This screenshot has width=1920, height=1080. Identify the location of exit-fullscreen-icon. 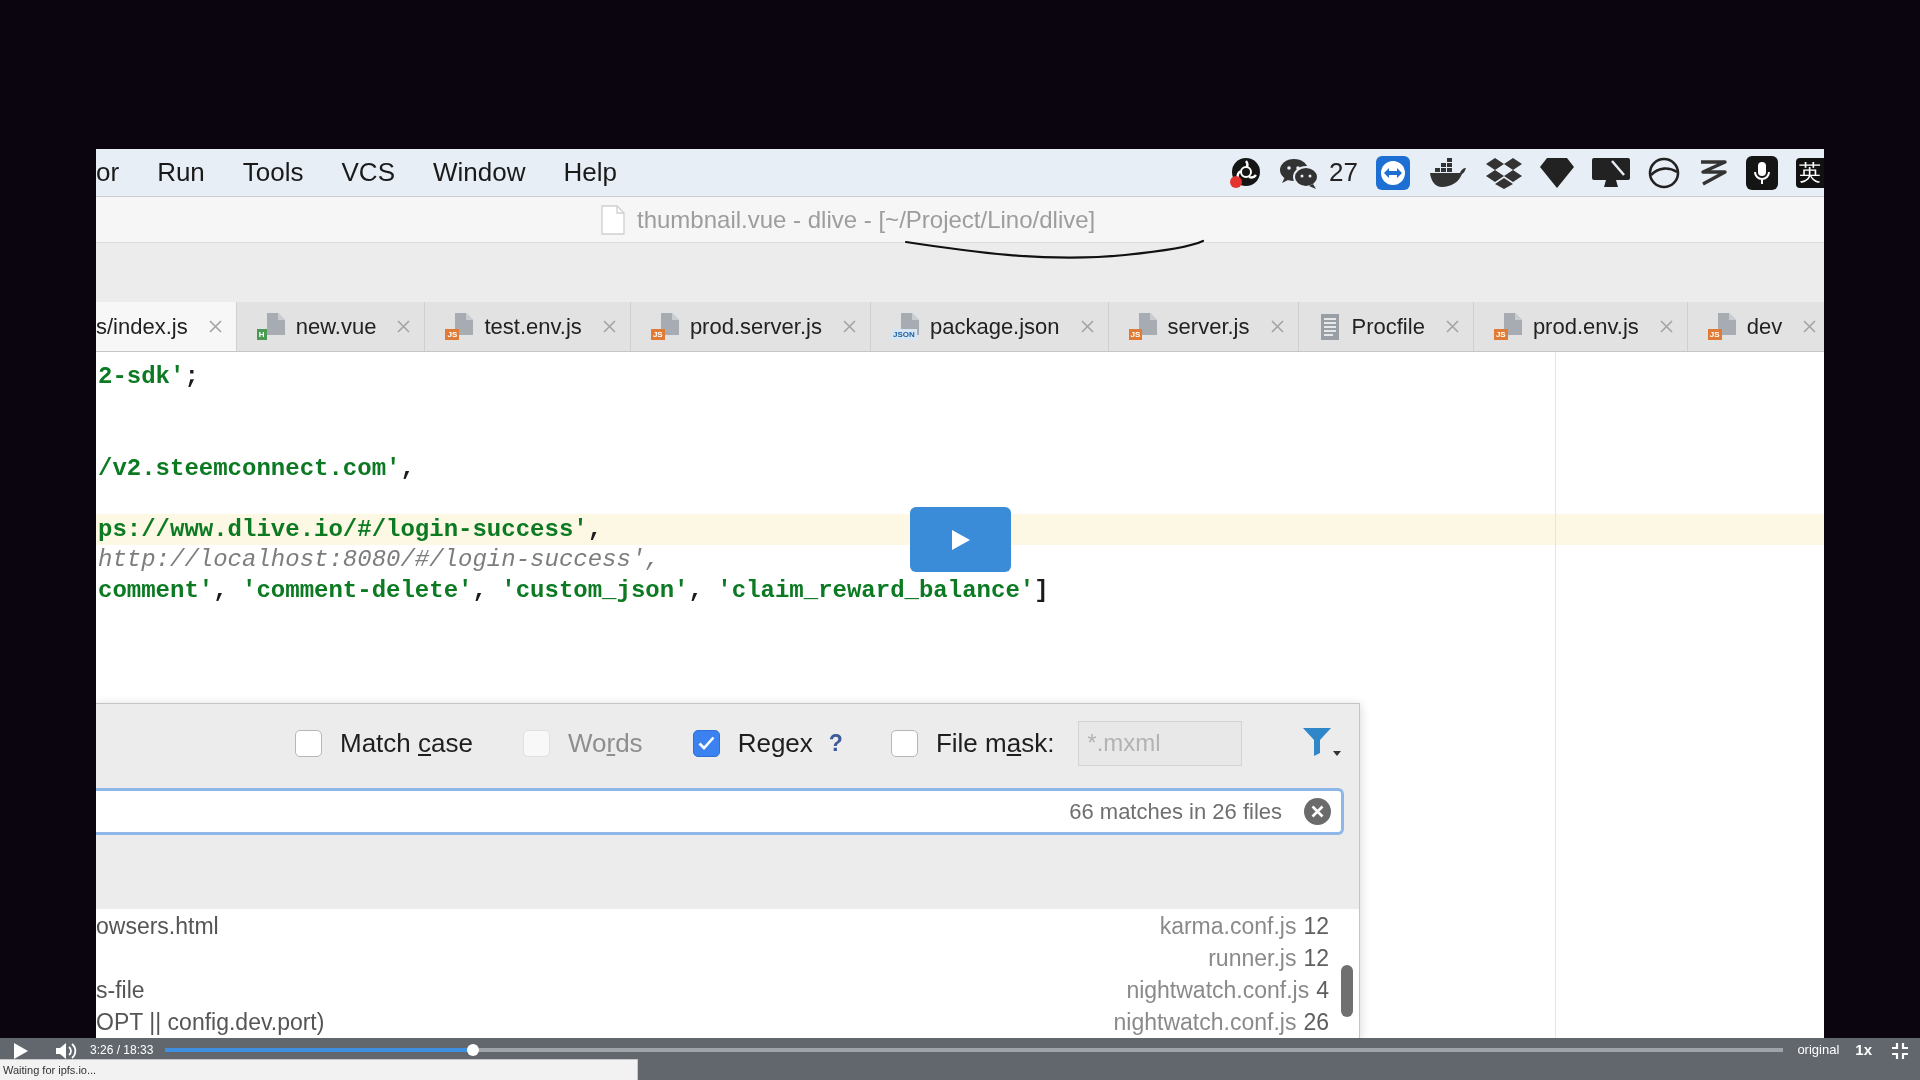
(1900, 1051).